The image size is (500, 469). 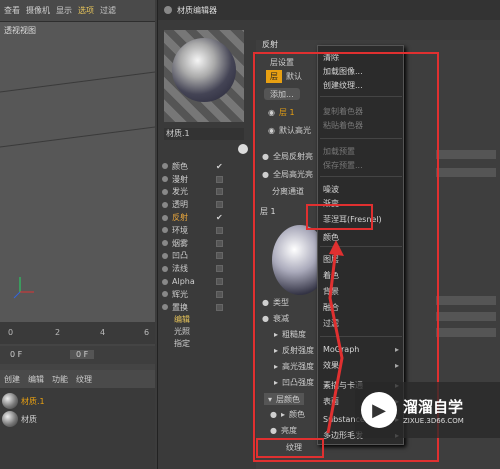 What do you see at coordinates (180, 243) in the screenshot?
I see `channel-label: 烟雾` at bounding box center [180, 243].